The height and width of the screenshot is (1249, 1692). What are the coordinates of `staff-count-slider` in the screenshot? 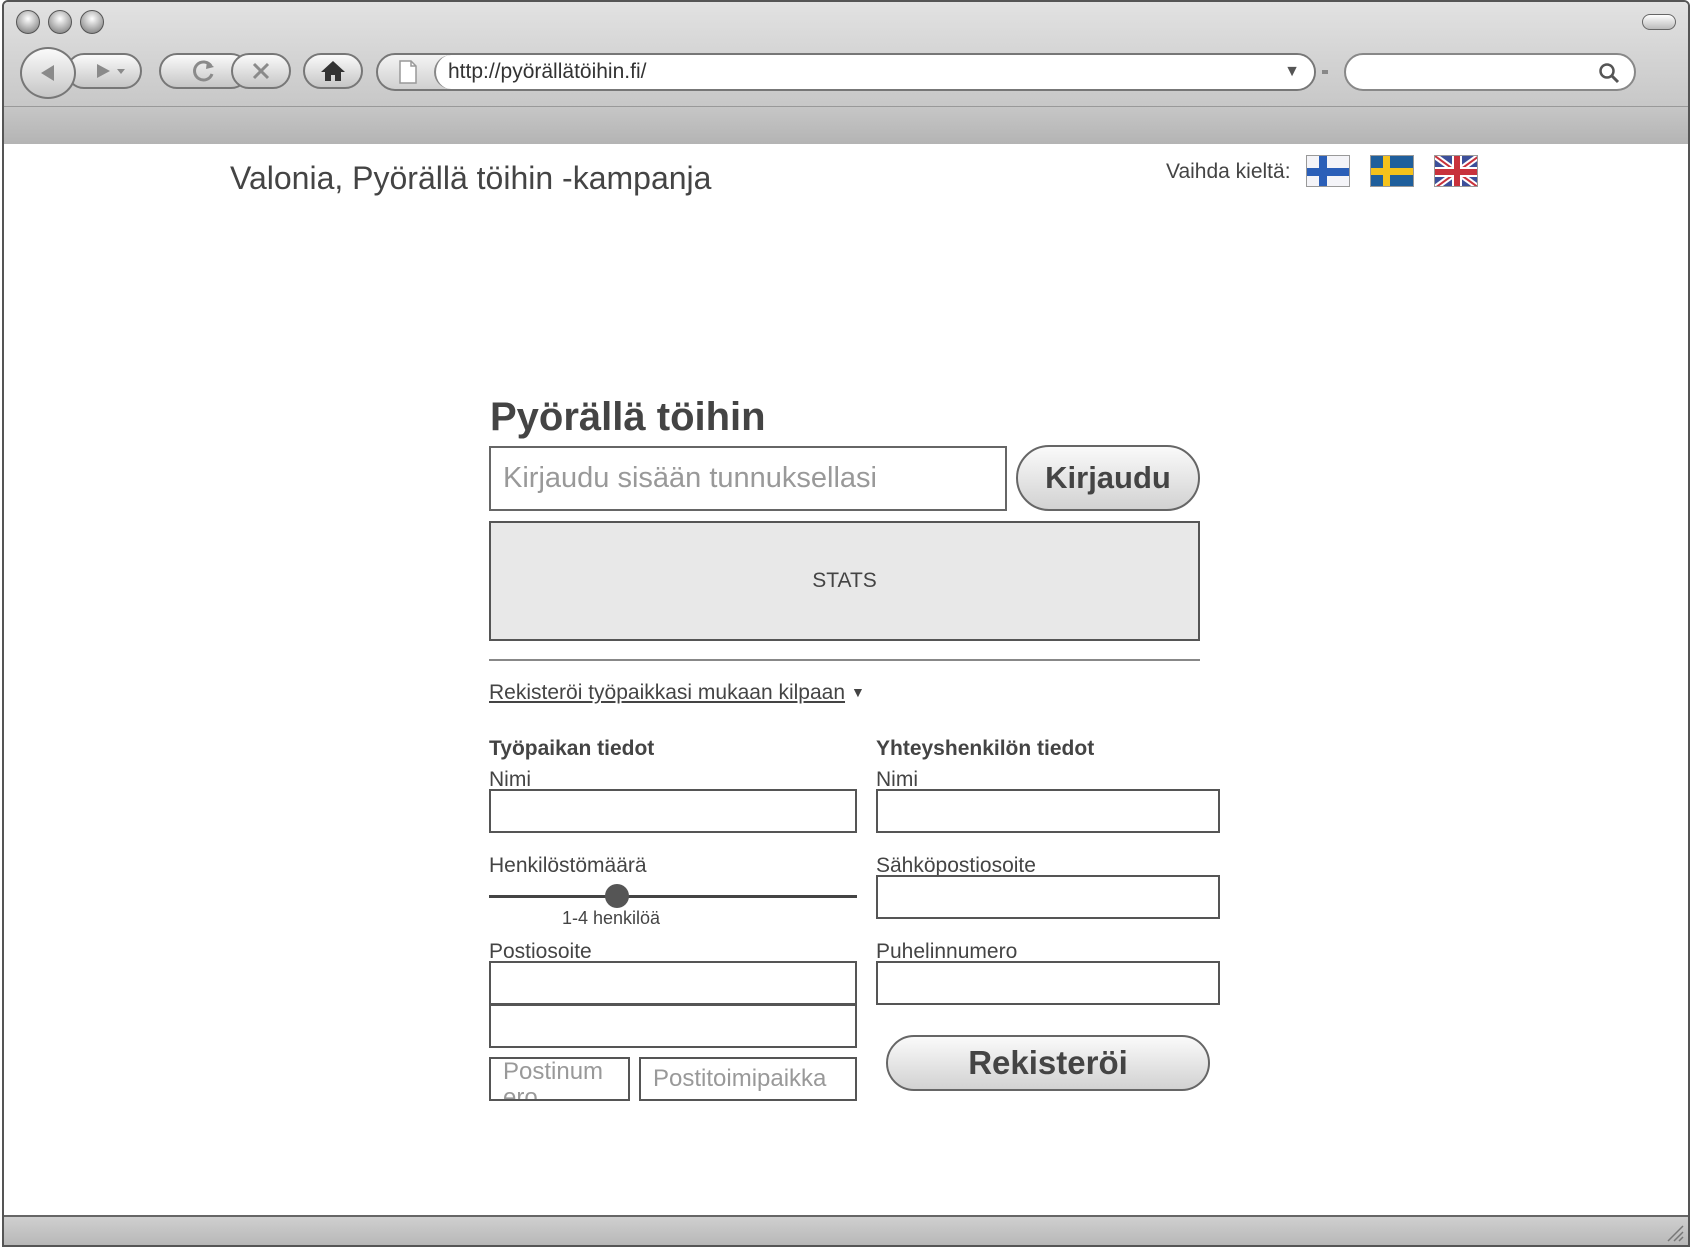 It's located at (673, 896).